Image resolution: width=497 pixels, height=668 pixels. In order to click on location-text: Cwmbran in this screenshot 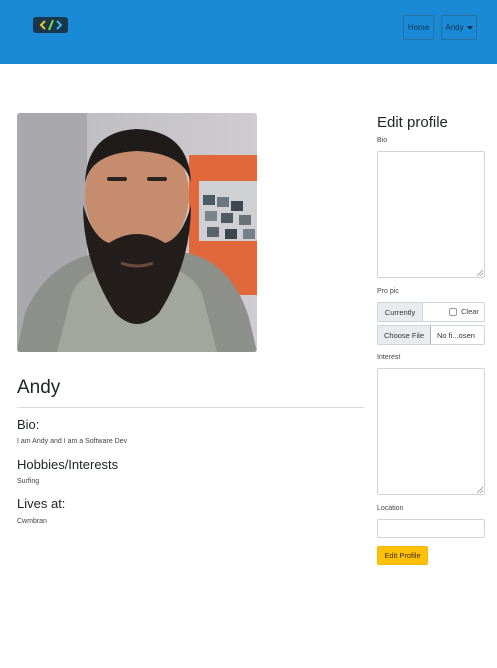, I will do `click(32, 521)`.